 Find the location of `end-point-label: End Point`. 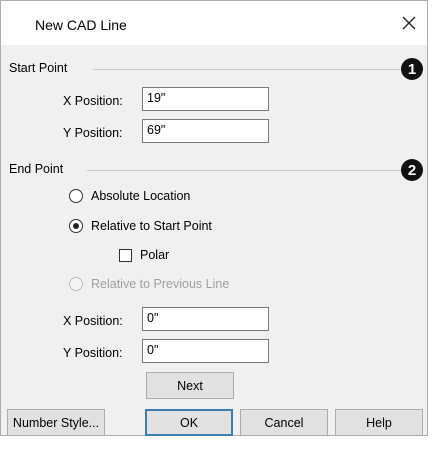

end-point-label: End Point is located at coordinates (36, 169).